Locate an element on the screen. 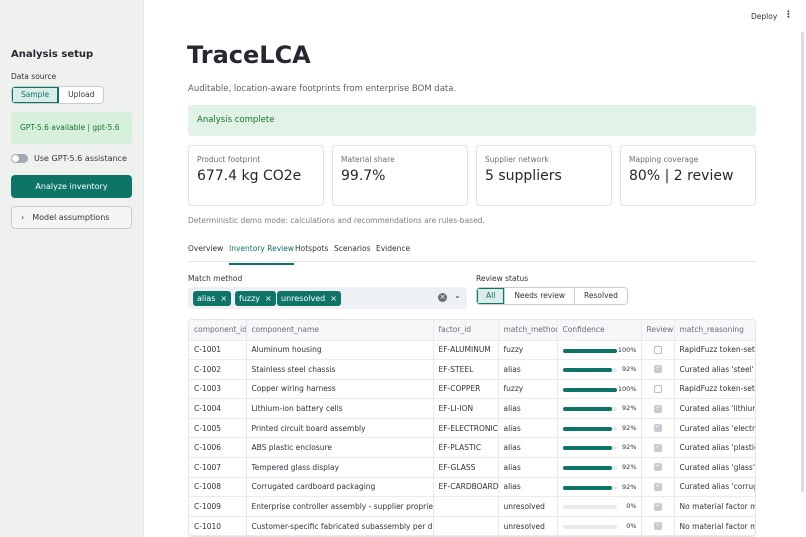  tab-overview: Overview is located at coordinates (205, 253).